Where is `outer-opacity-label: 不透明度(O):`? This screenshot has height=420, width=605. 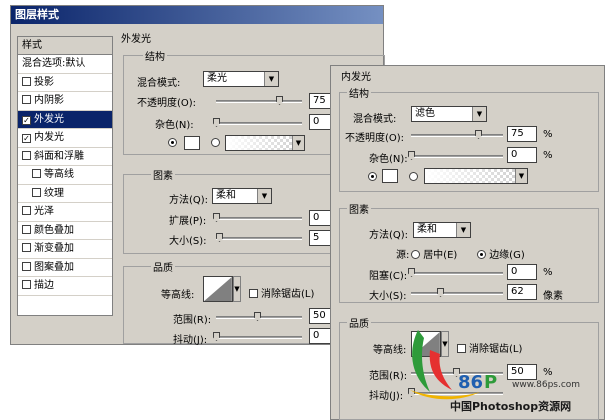
outer-opacity-label: 不透明度(O): is located at coordinates (167, 103).